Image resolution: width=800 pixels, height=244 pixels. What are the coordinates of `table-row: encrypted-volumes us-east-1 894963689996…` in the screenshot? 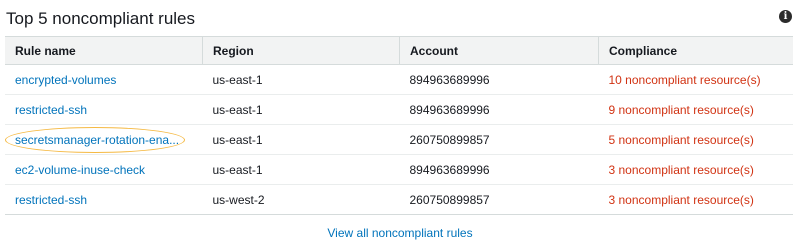 It's located at (399, 79).